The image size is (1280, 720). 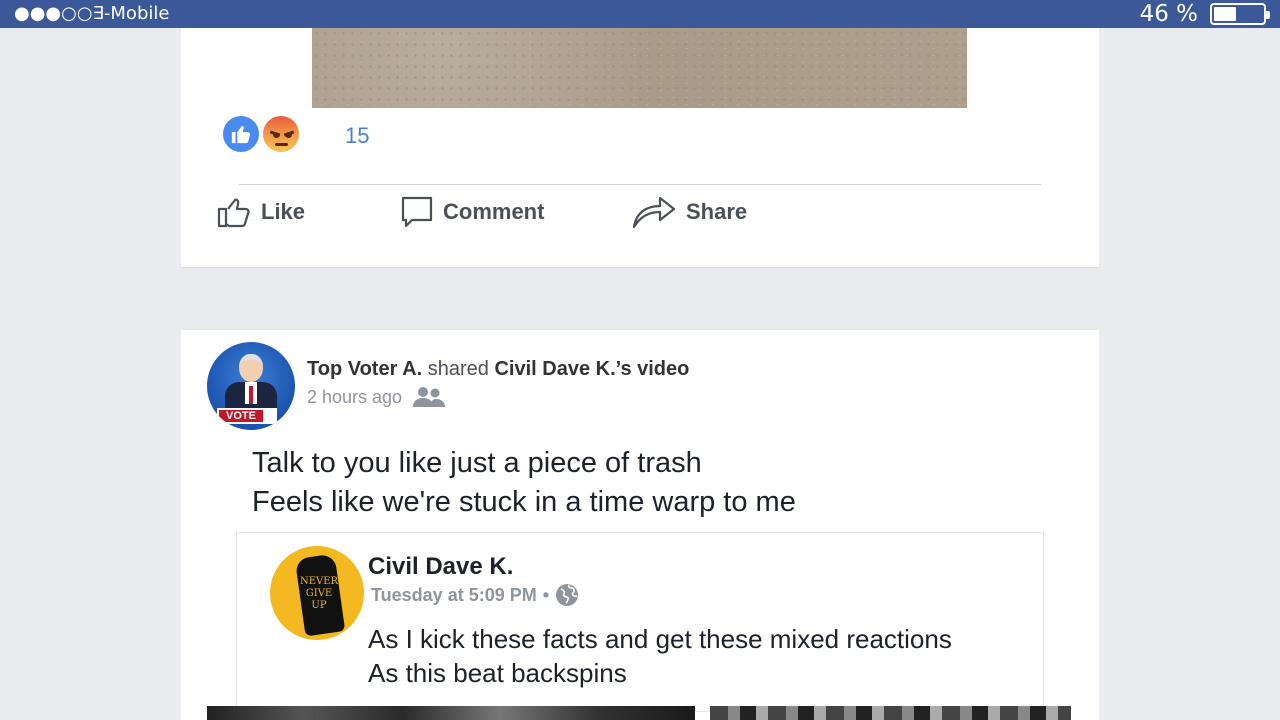 I want to click on divider, so click(x=640, y=184).